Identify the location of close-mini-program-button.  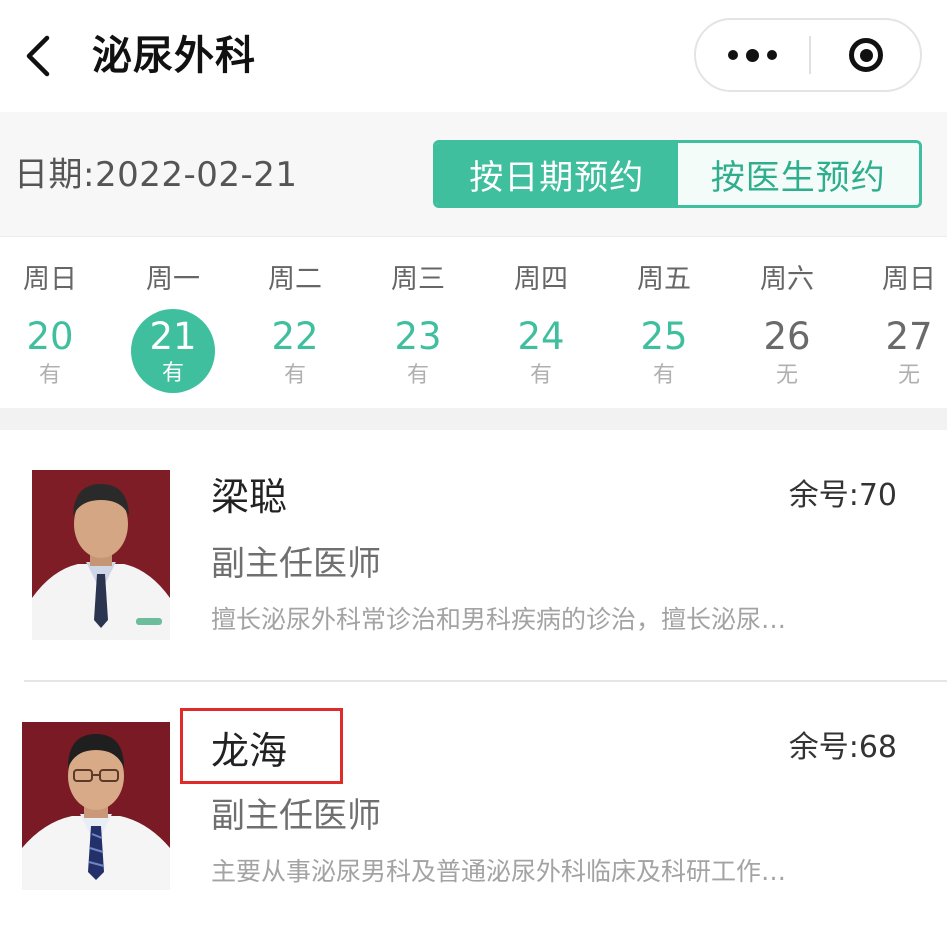
(866, 55).